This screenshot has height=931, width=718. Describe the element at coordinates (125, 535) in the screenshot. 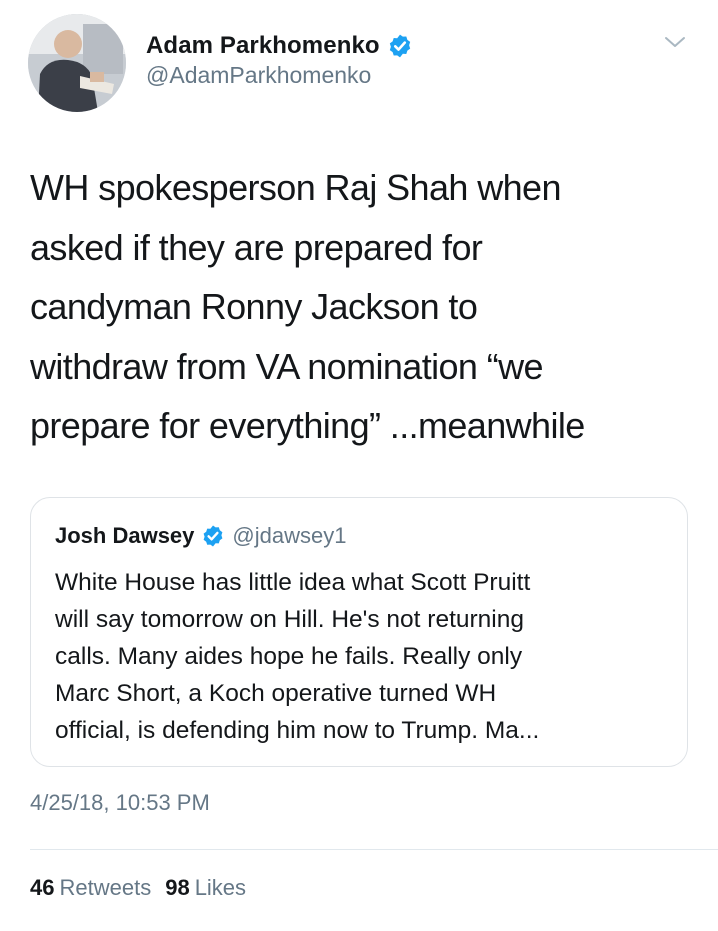

I see `quoted-author-name: Josh Dawsey` at that location.